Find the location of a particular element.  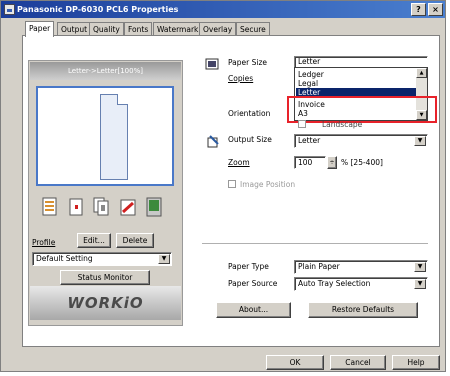

ok-button: OK is located at coordinates (295, 362).